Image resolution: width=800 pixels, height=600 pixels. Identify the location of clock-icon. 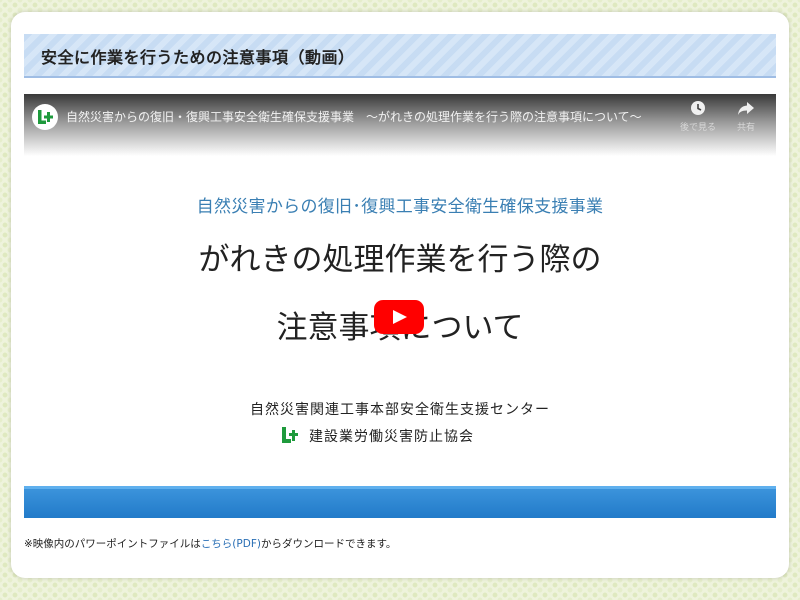
(698, 108).